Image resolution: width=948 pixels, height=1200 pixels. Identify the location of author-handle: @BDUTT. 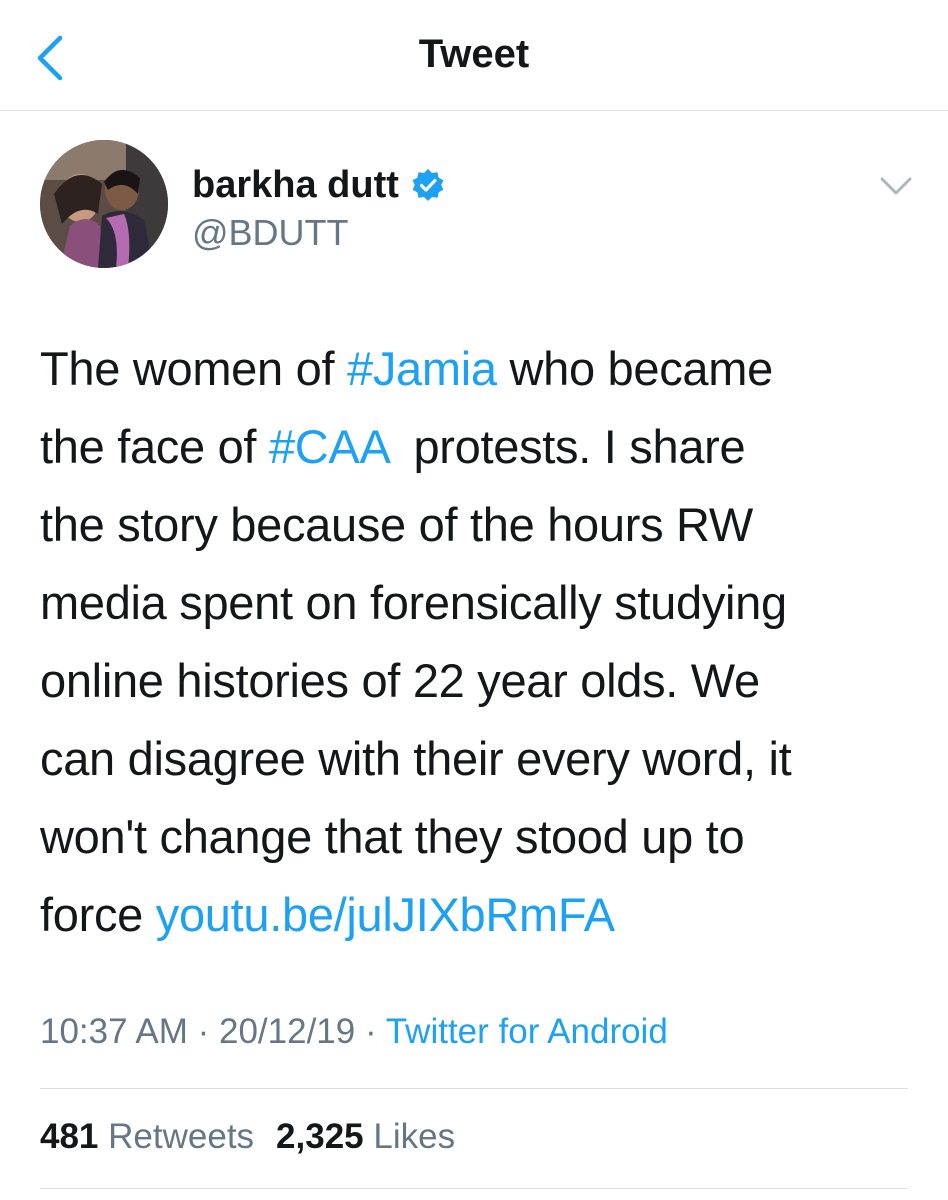
(270, 233).